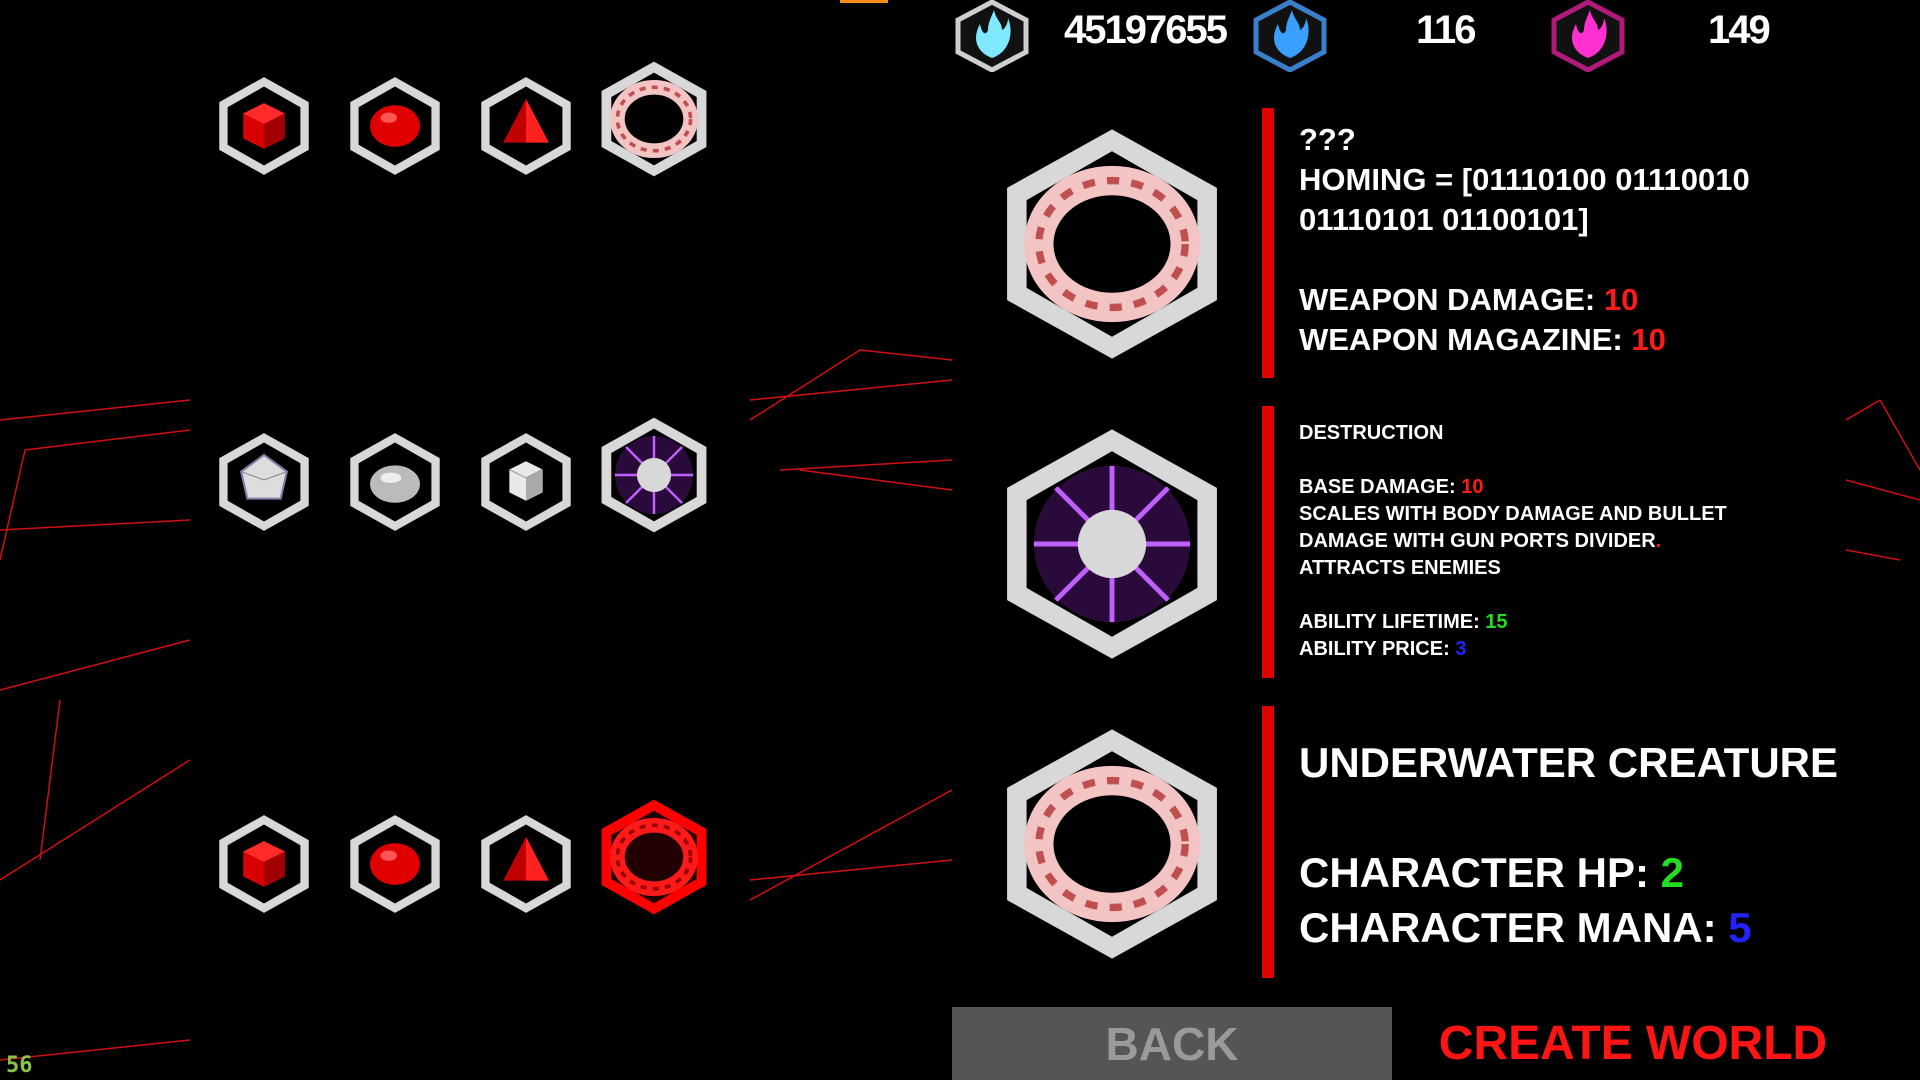 This screenshot has width=1920, height=1080. I want to click on character-preview-icon, so click(1112, 844).